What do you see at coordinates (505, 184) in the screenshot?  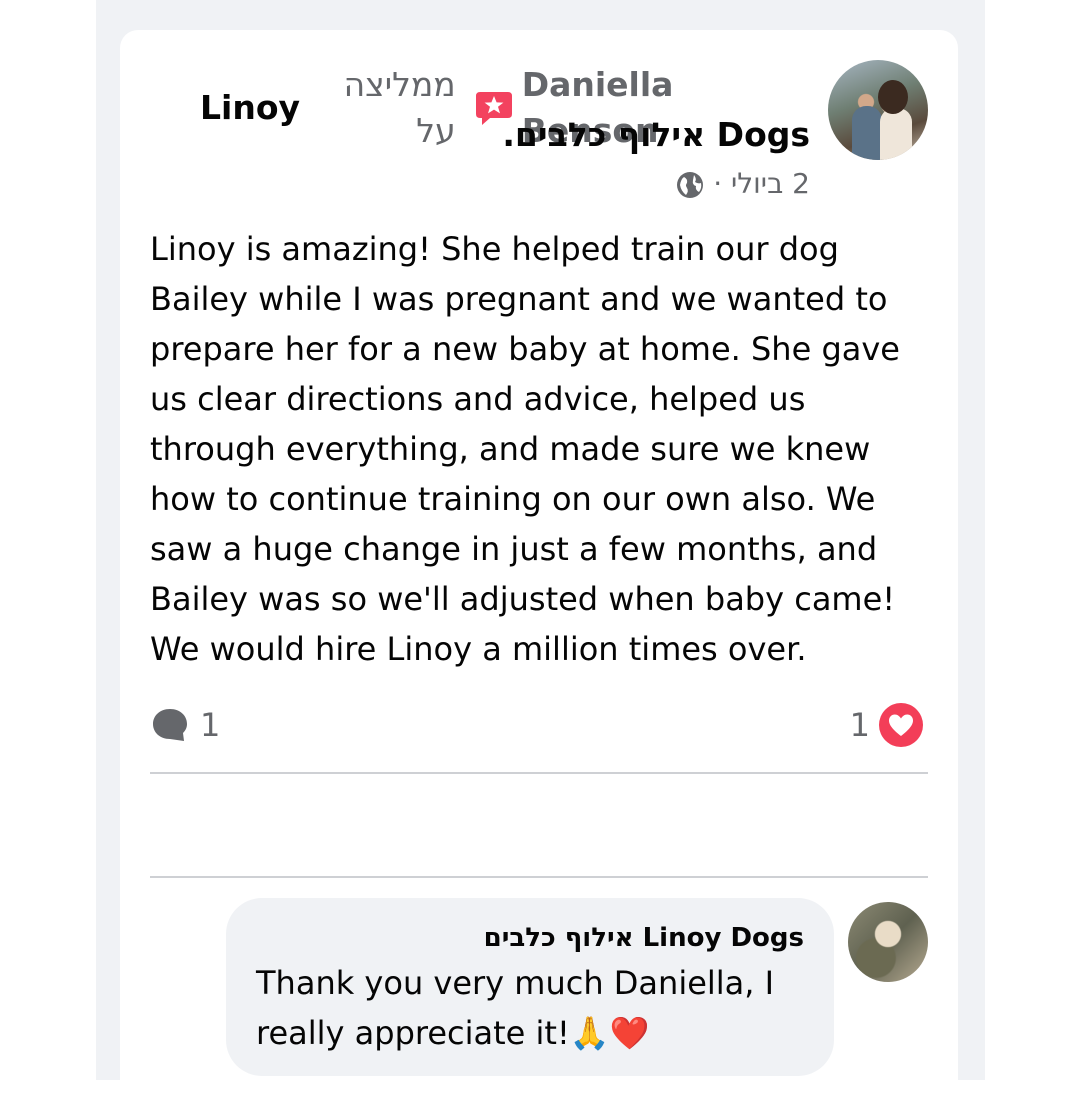 I see `post-meta: 2 ביולי ·` at bounding box center [505, 184].